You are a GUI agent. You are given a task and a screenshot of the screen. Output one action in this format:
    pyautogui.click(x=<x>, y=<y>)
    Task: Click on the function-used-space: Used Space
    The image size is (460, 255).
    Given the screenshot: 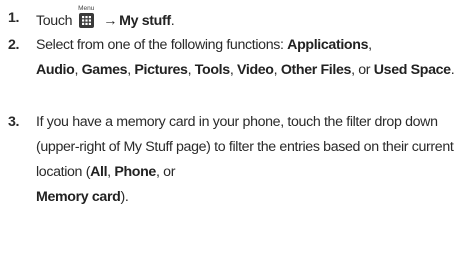 What is the action you would take?
    pyautogui.click(x=412, y=70)
    